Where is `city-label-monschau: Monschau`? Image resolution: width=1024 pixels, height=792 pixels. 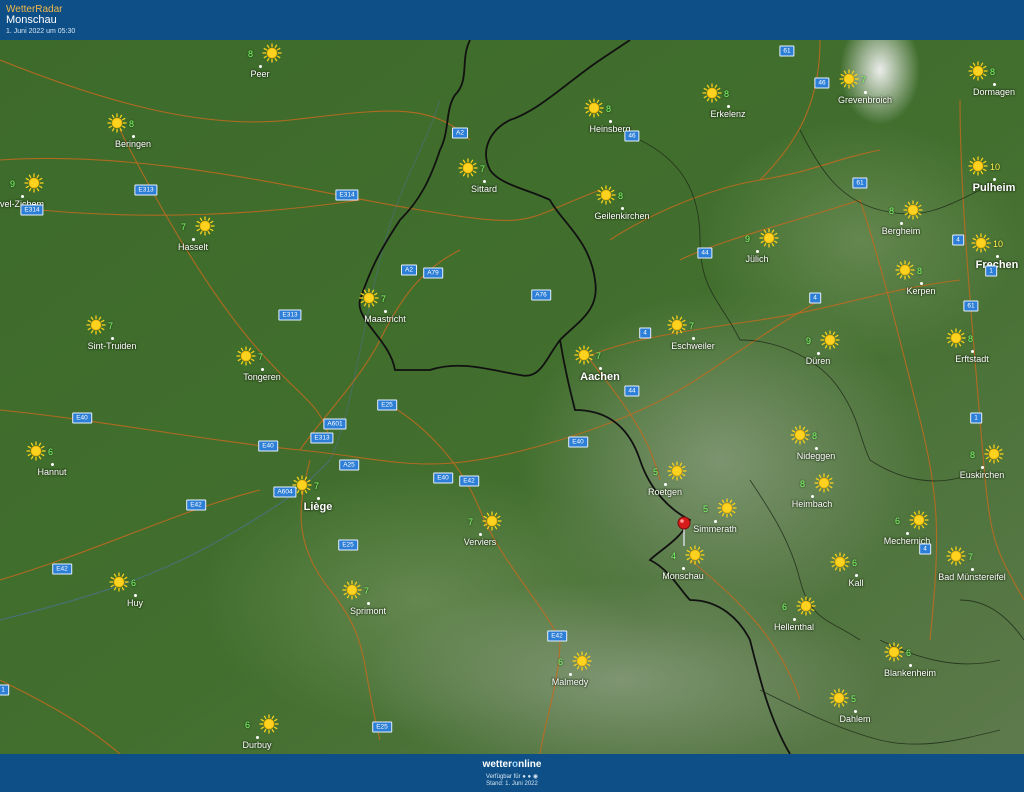
city-label-monschau: Monschau is located at coordinates (683, 576).